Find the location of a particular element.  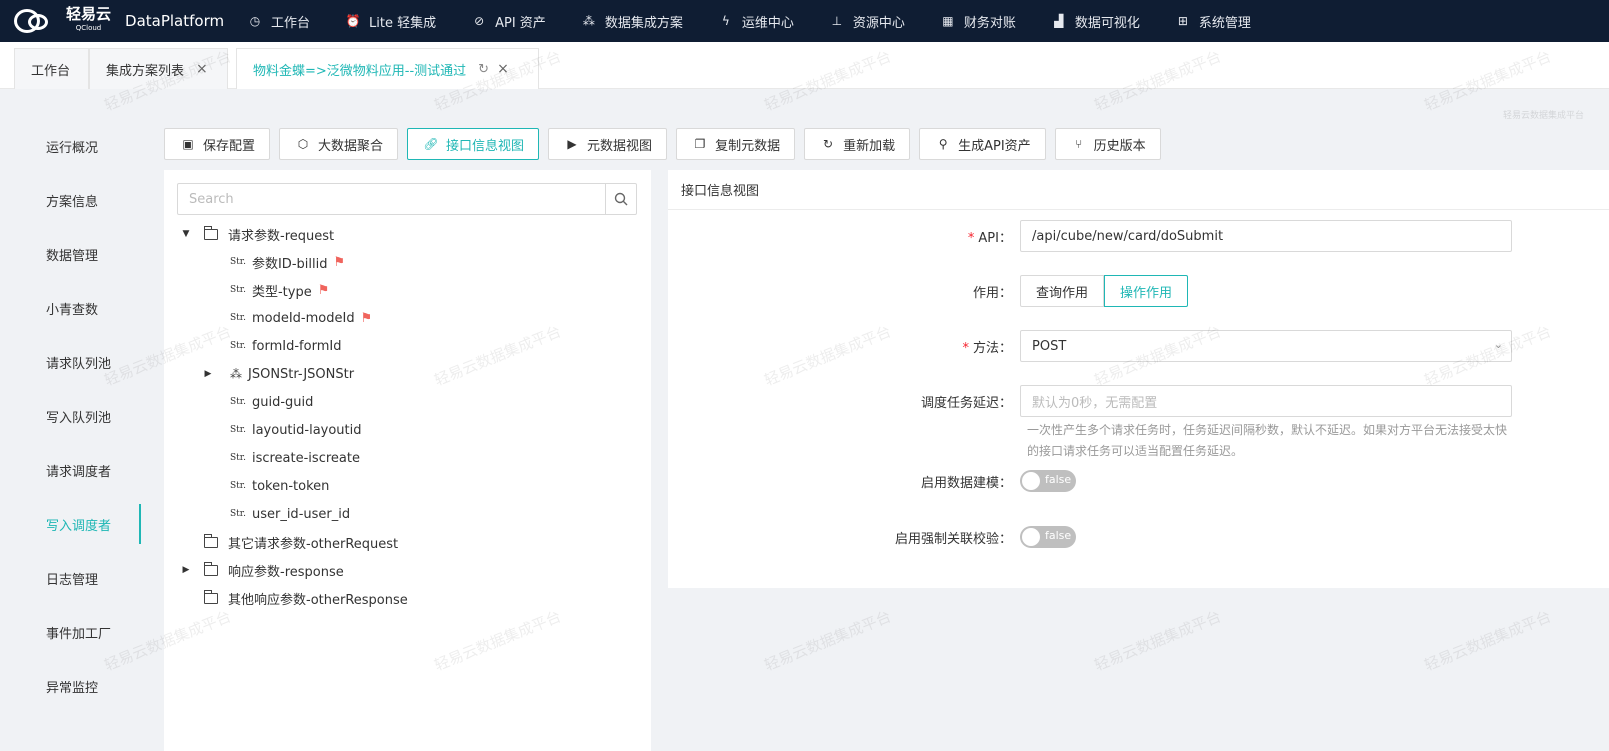

calculator-icon: ▦ is located at coordinates (948, 21).